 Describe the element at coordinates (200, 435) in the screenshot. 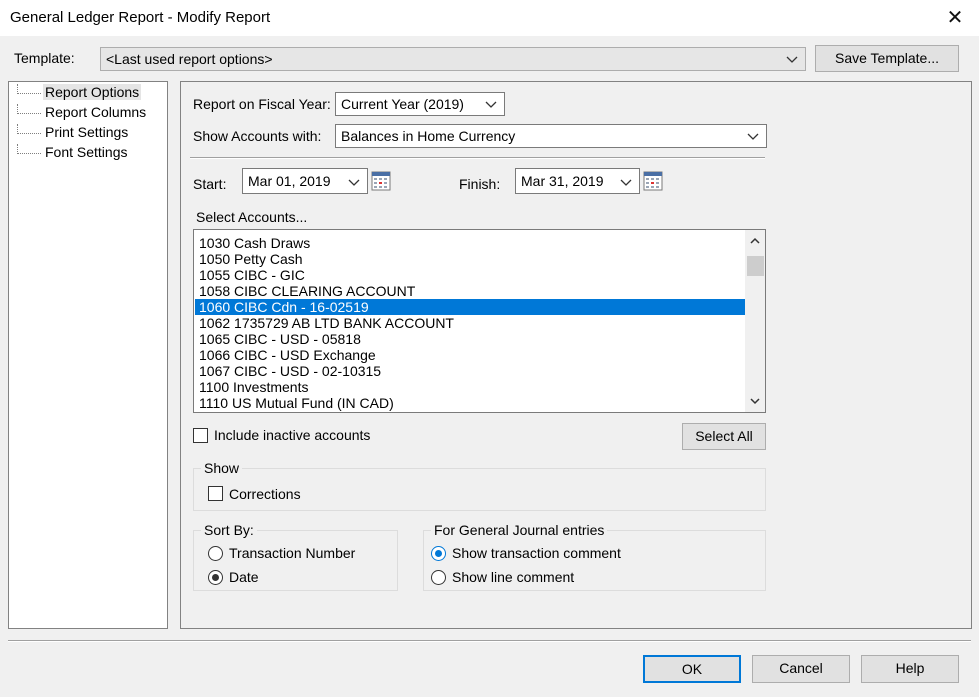

I see `include-inactive-checkbox` at that location.